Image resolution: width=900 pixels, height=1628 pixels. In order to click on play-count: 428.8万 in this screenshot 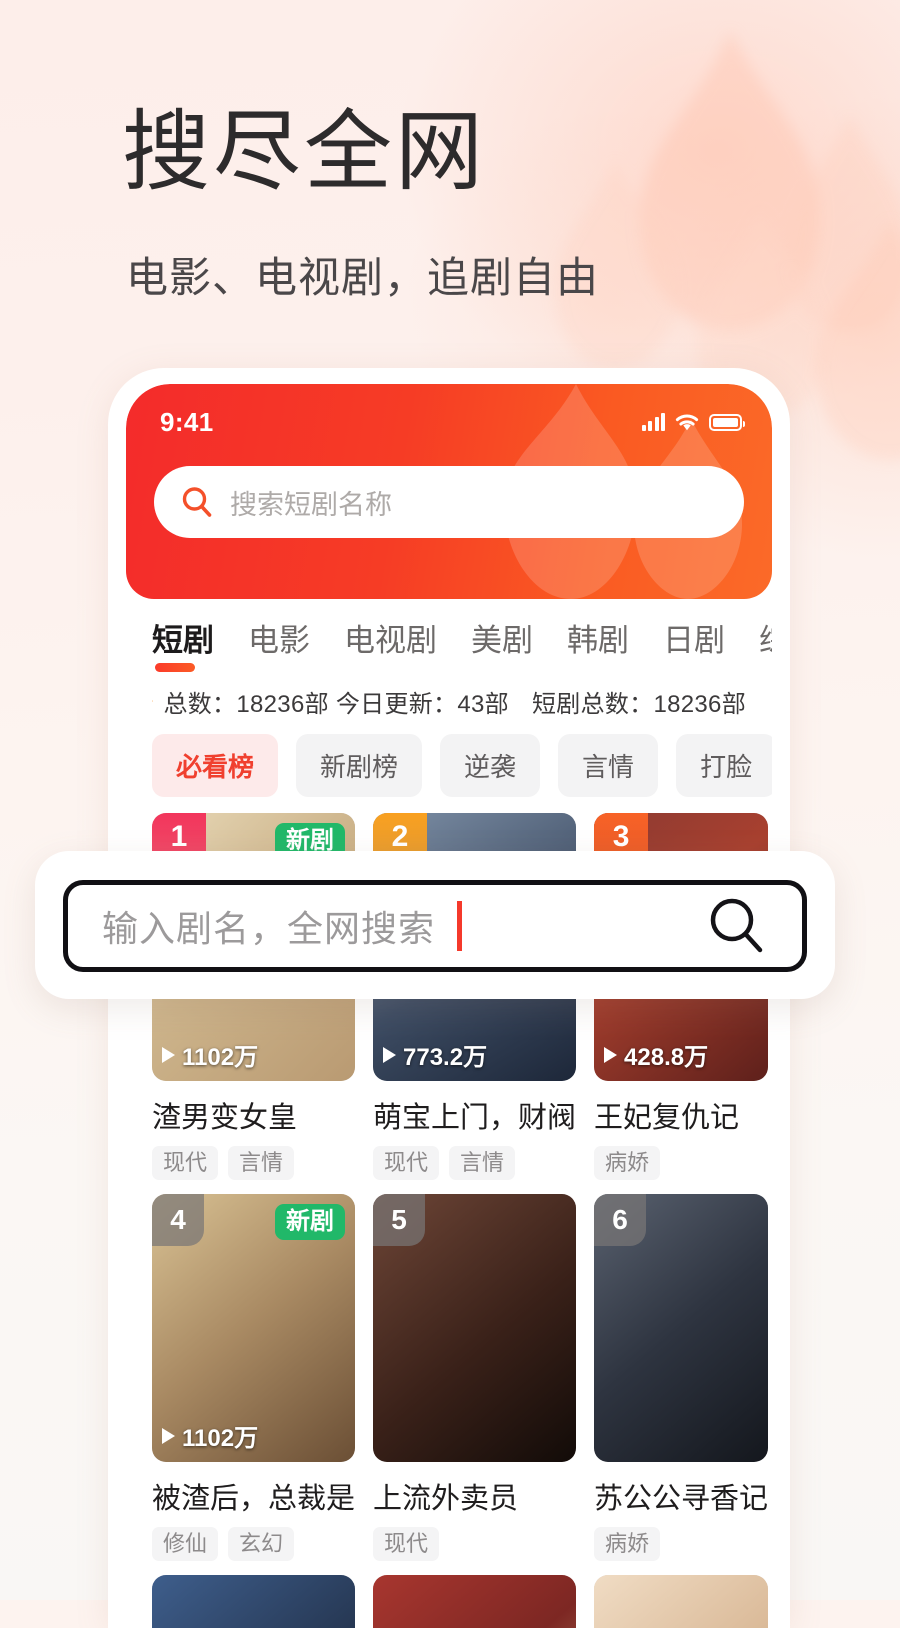, I will do `click(656, 1054)`.